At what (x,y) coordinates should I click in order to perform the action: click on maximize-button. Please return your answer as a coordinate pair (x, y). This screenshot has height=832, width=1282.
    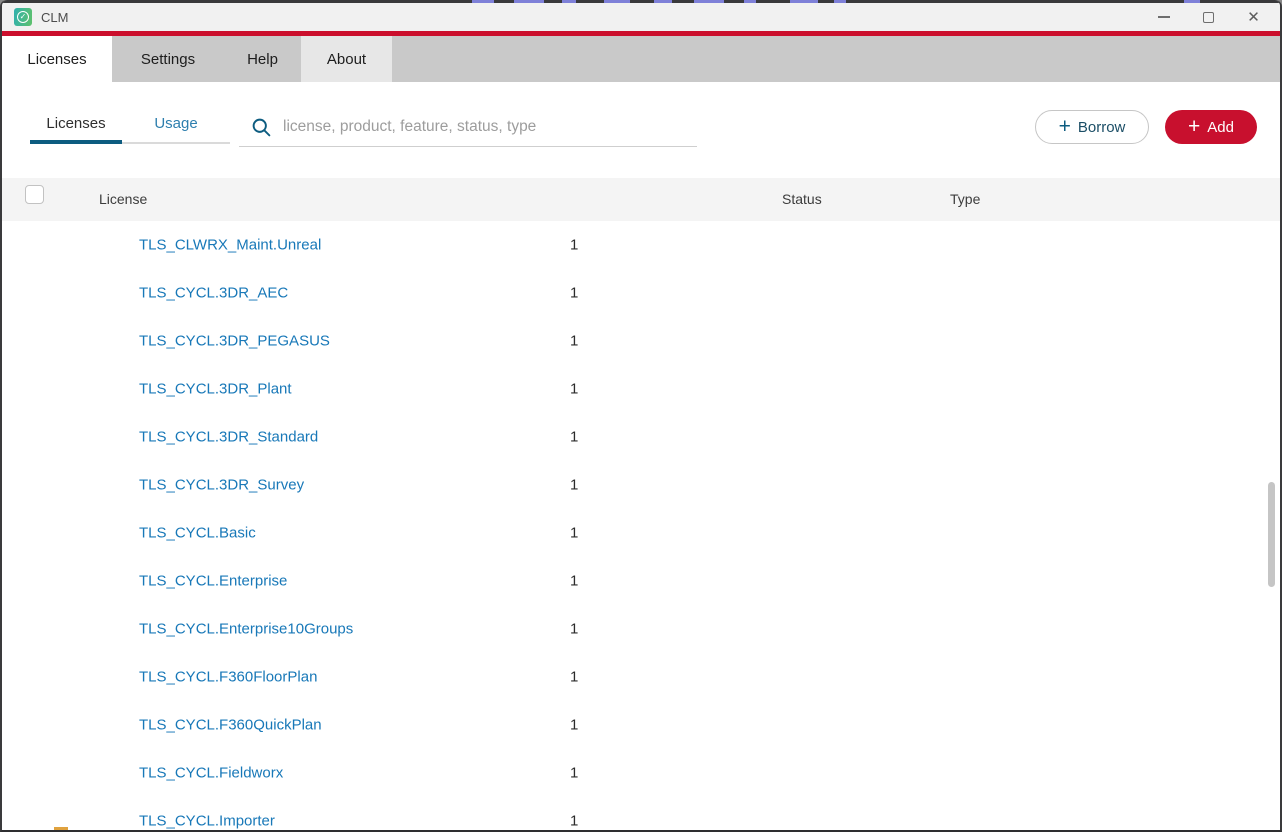
    Looking at the image, I should click on (1208, 17).